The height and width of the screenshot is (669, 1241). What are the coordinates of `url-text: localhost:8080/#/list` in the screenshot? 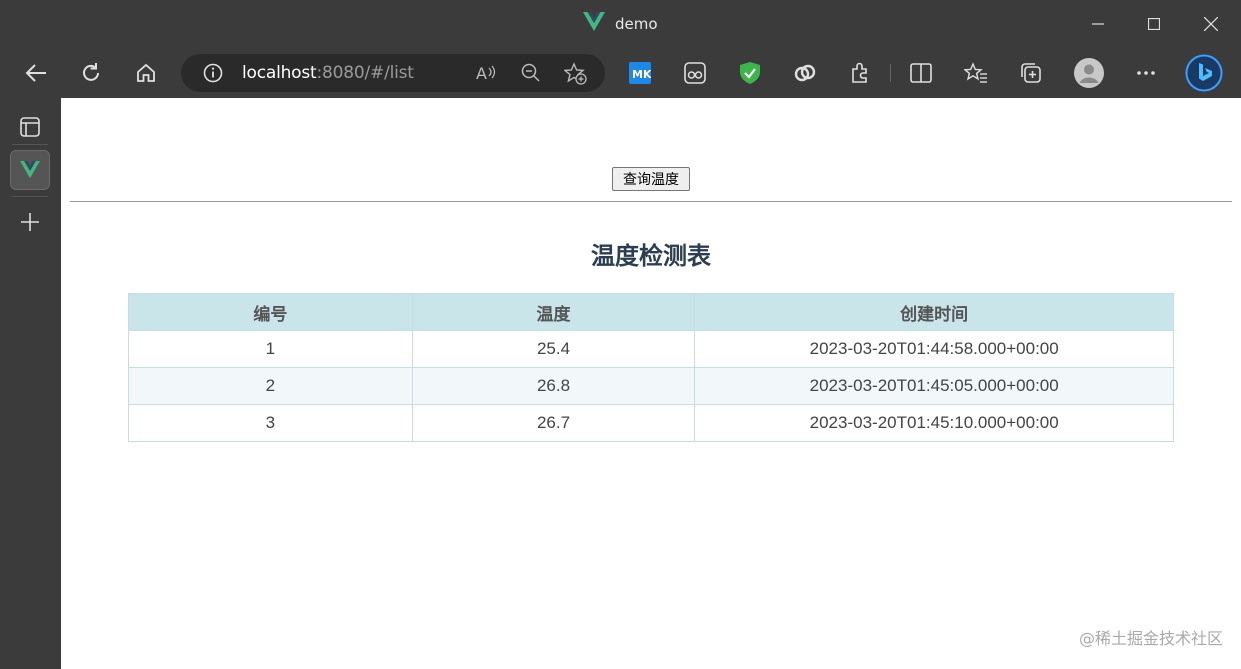 It's located at (328, 73).